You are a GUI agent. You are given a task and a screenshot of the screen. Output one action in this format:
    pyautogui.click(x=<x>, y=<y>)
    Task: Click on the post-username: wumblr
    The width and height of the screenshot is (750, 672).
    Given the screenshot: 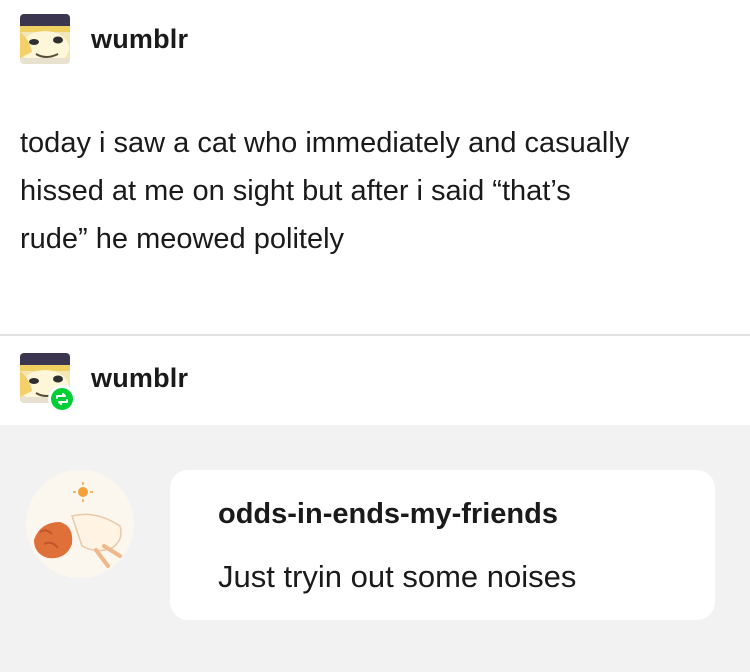 What is the action you would take?
    pyautogui.click(x=139, y=39)
    